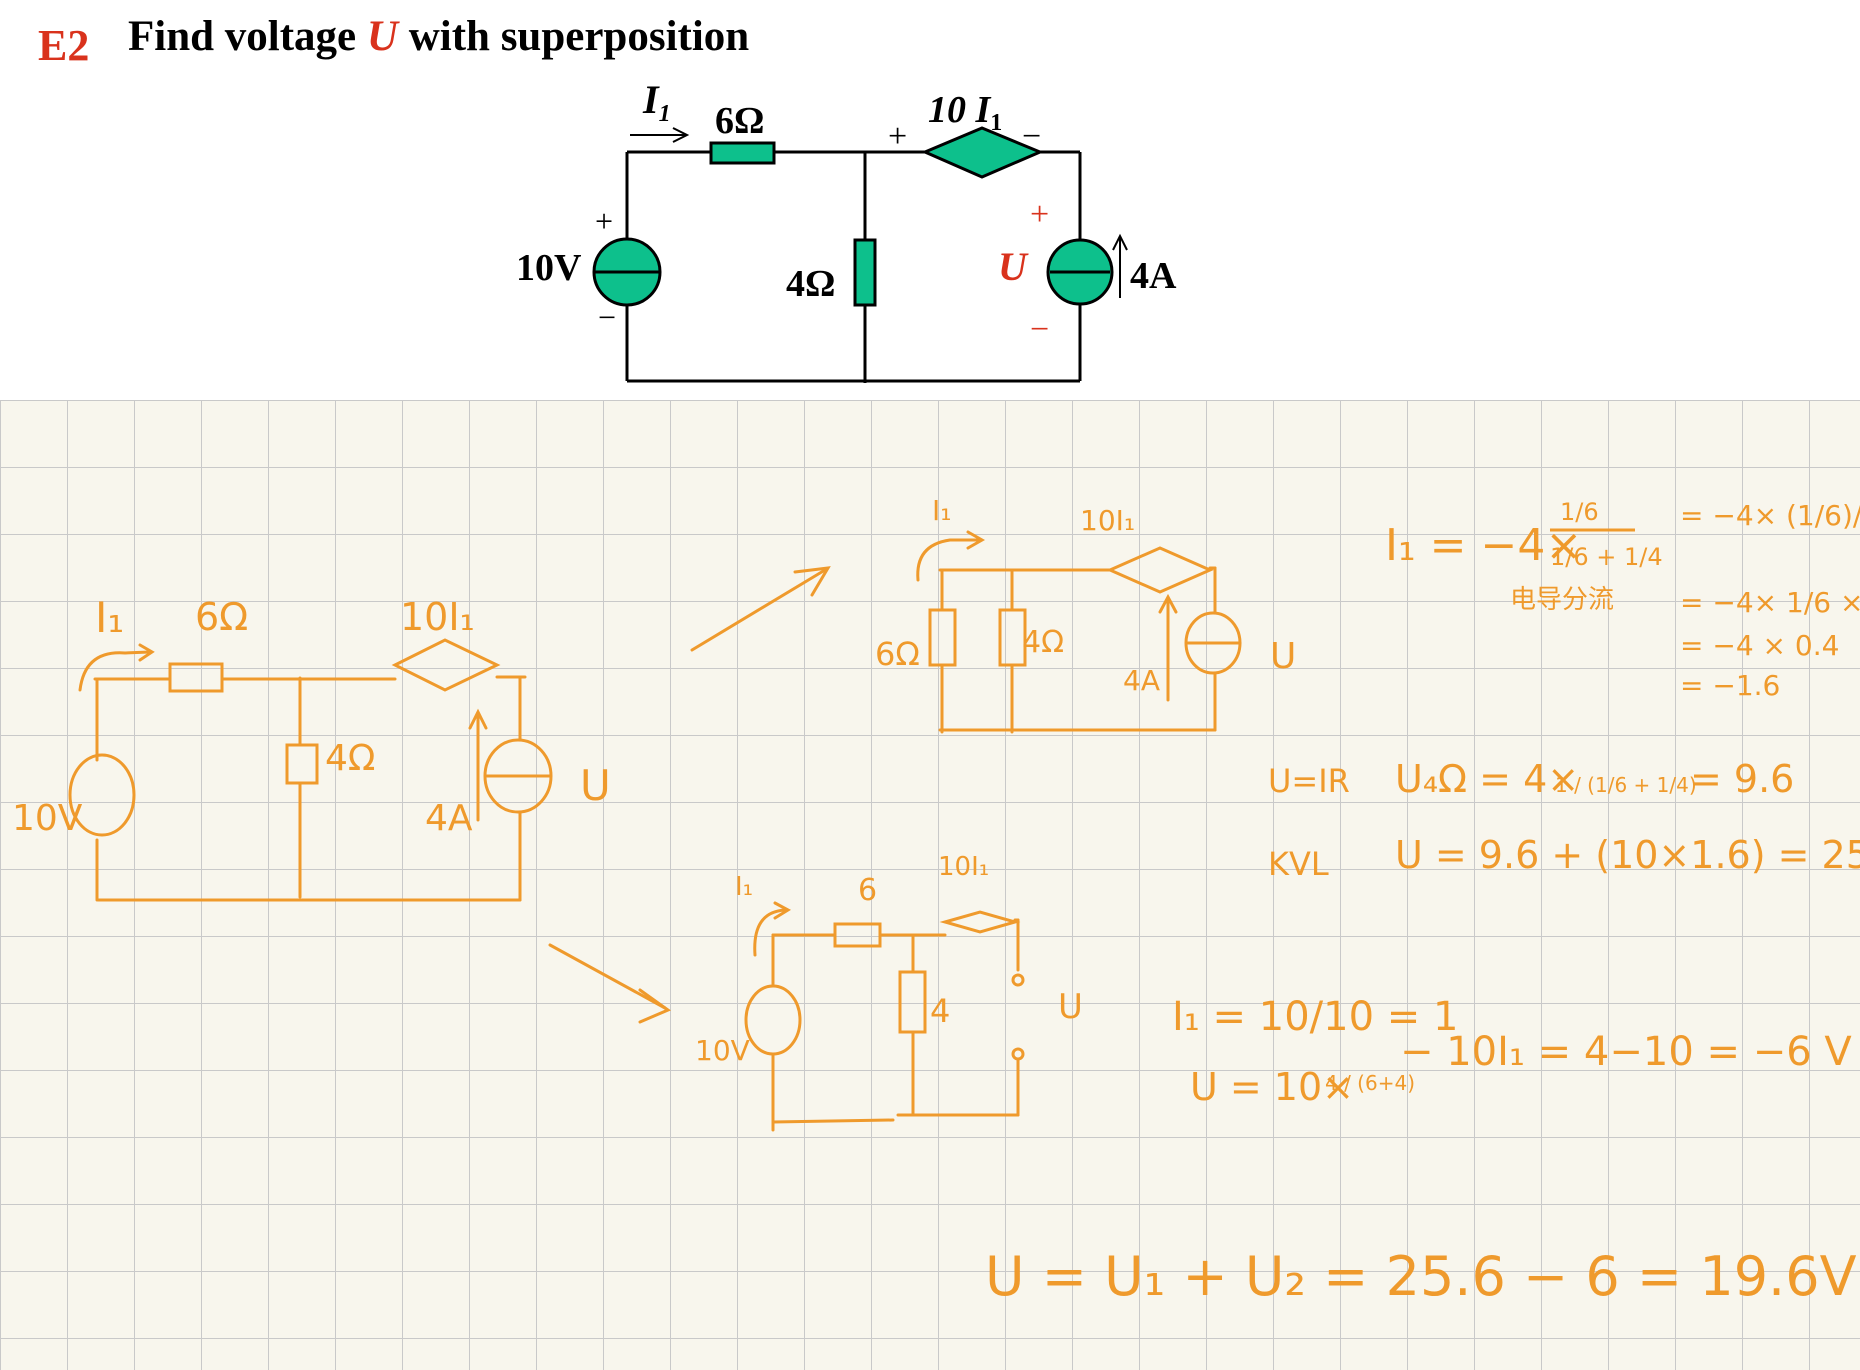  I want to click on d2-r4: 4Ω, so click(1043, 642).